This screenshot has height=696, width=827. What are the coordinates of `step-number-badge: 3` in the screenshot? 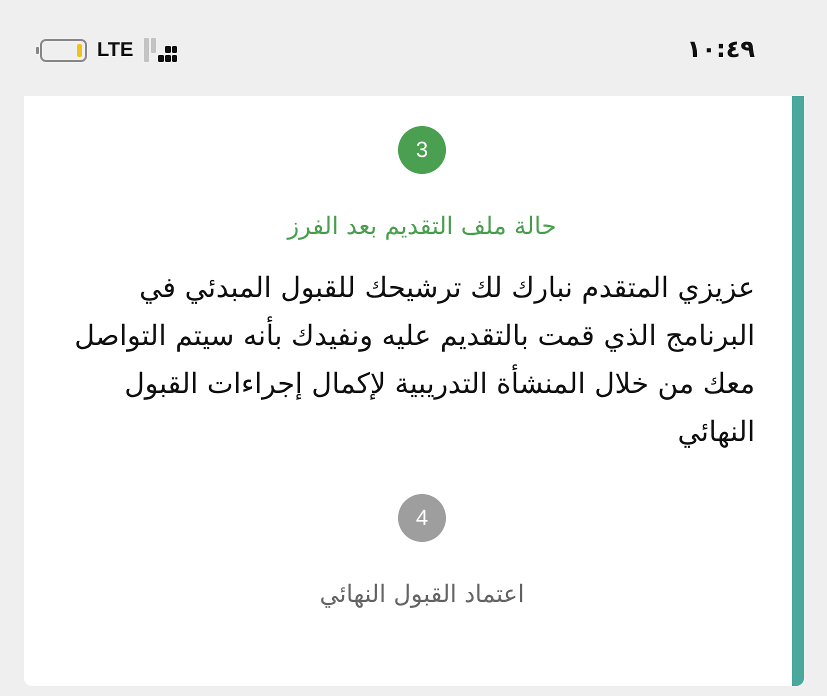 It's located at (422, 150).